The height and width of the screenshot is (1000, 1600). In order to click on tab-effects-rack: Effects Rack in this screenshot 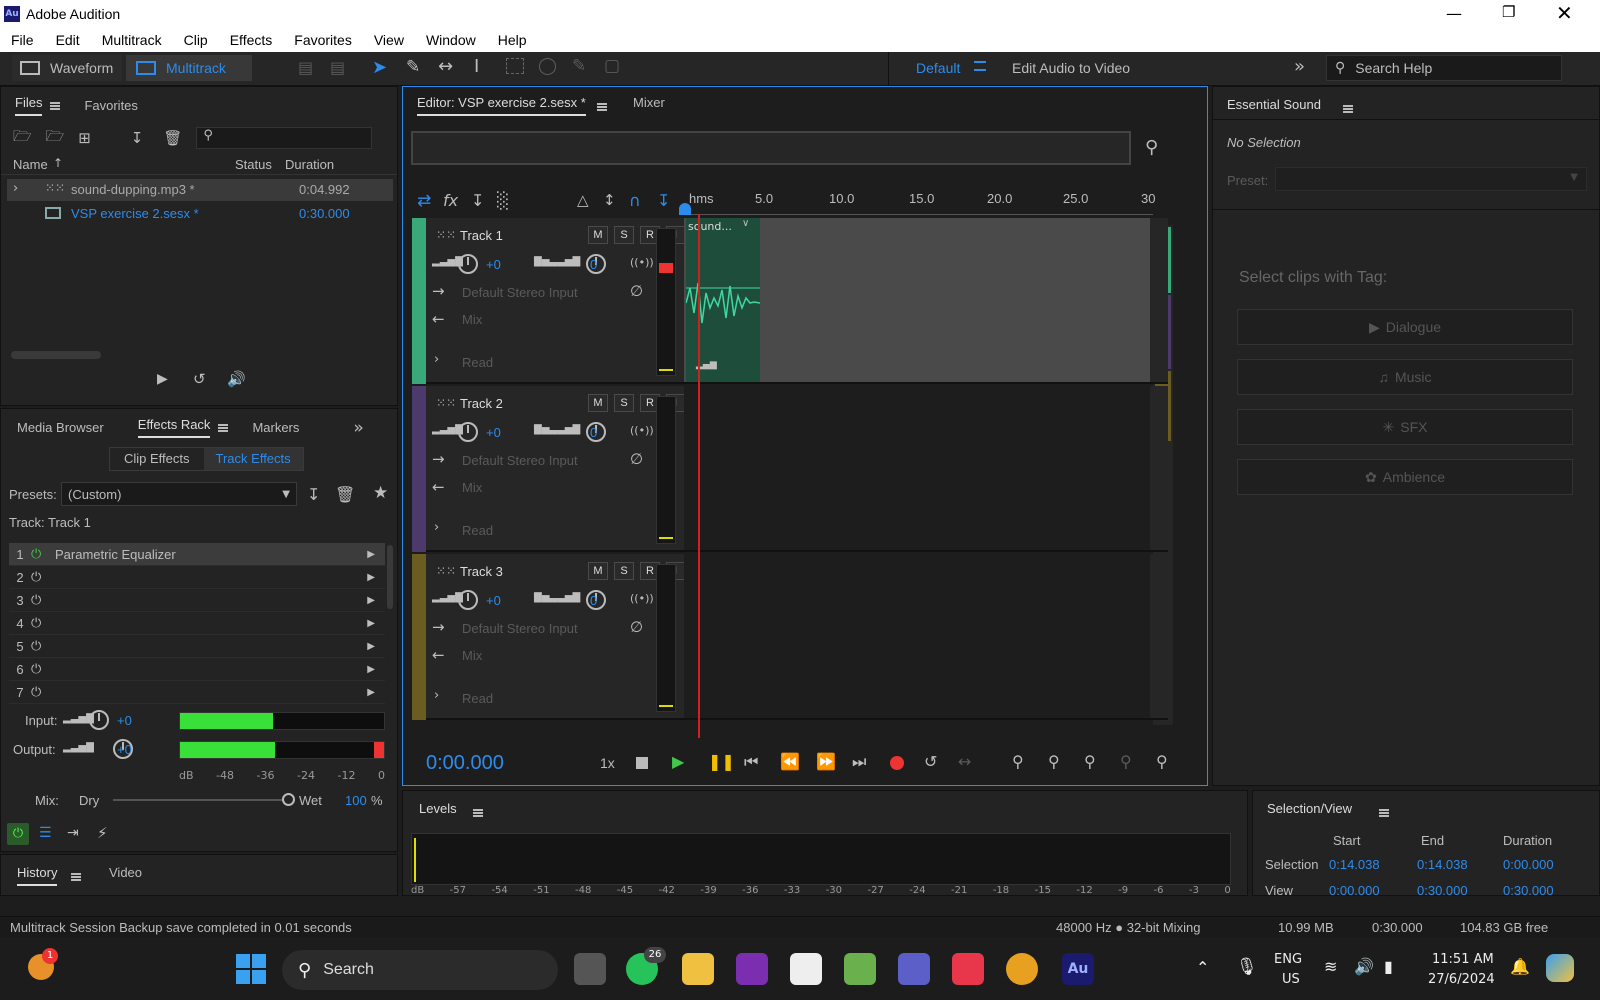, I will do `click(174, 427)`.